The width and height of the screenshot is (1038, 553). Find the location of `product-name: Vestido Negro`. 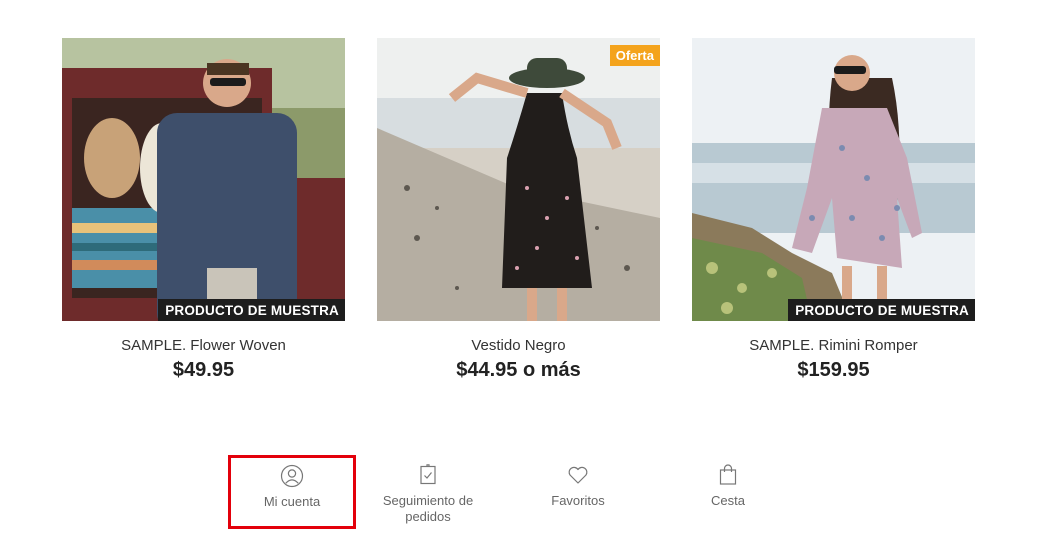

product-name: Vestido Negro is located at coordinates (518, 346).